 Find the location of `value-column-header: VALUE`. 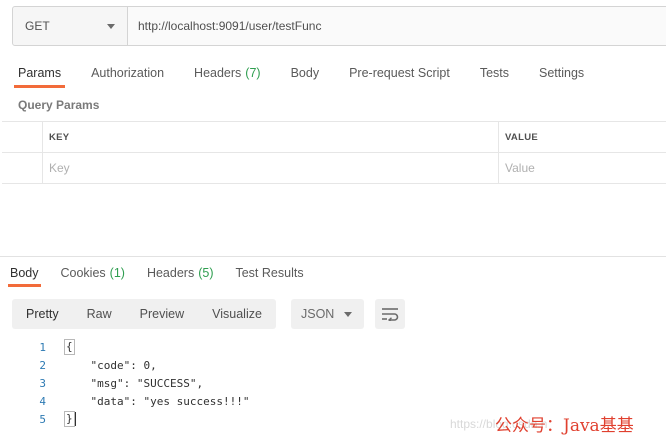

value-column-header: VALUE is located at coordinates (582, 137).